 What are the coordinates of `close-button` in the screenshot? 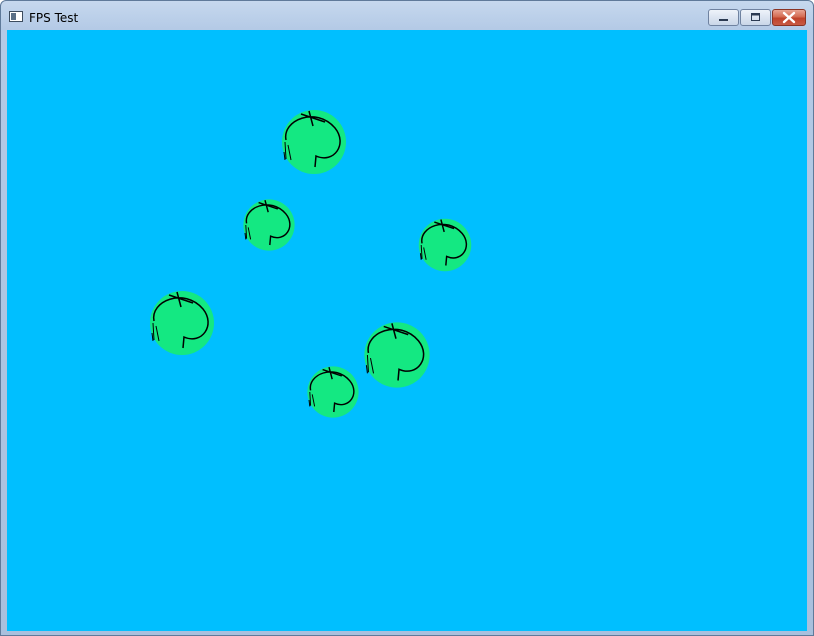 It's located at (789, 17).